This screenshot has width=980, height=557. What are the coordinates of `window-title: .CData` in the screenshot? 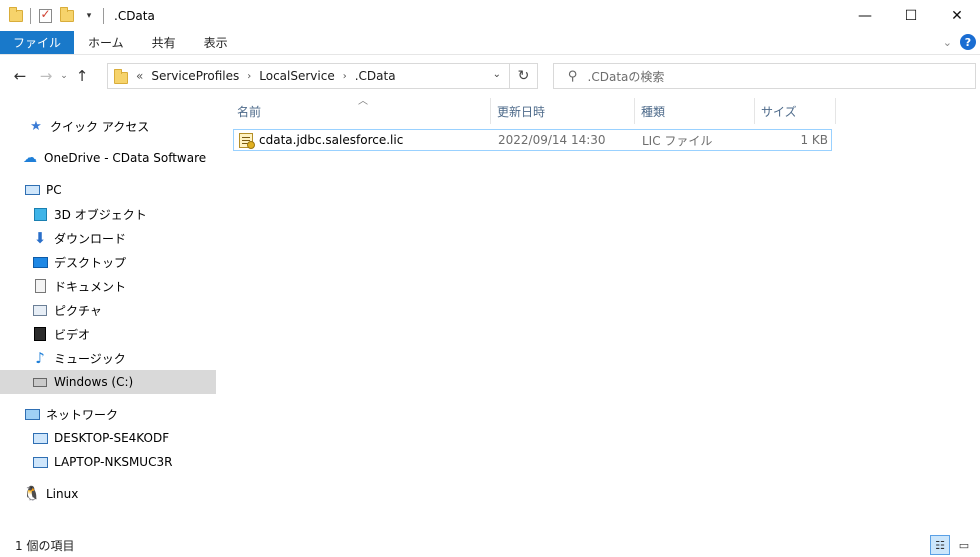 It's located at (134, 15).